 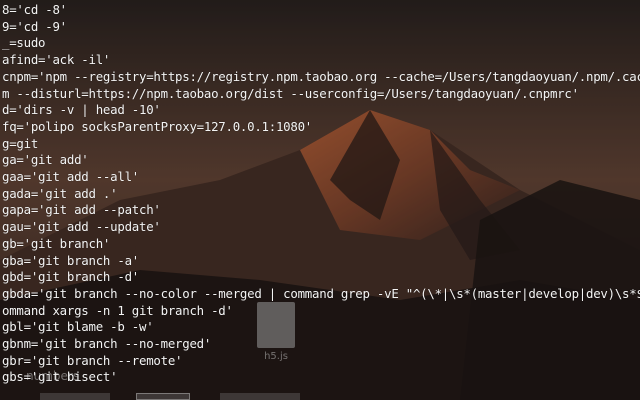 I want to click on terminal-output-line: gbnm='git branch --no-merged', so click(x=107, y=344).